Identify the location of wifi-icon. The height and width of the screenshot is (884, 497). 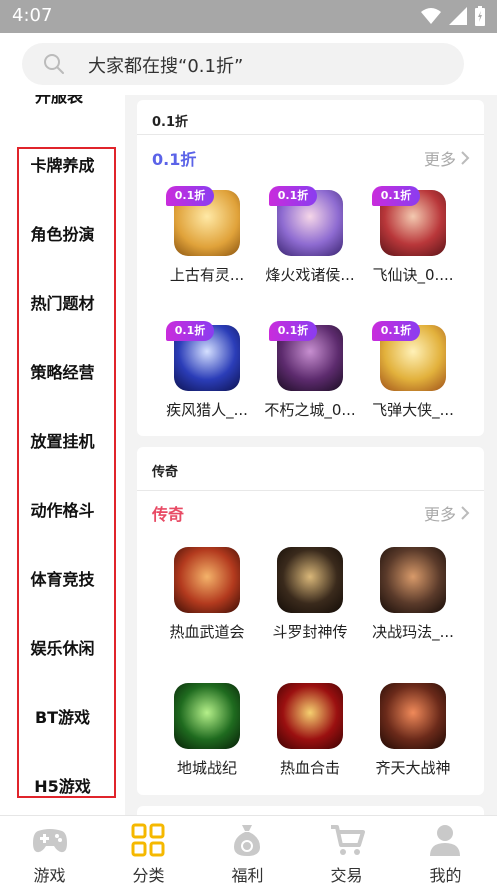
(431, 16).